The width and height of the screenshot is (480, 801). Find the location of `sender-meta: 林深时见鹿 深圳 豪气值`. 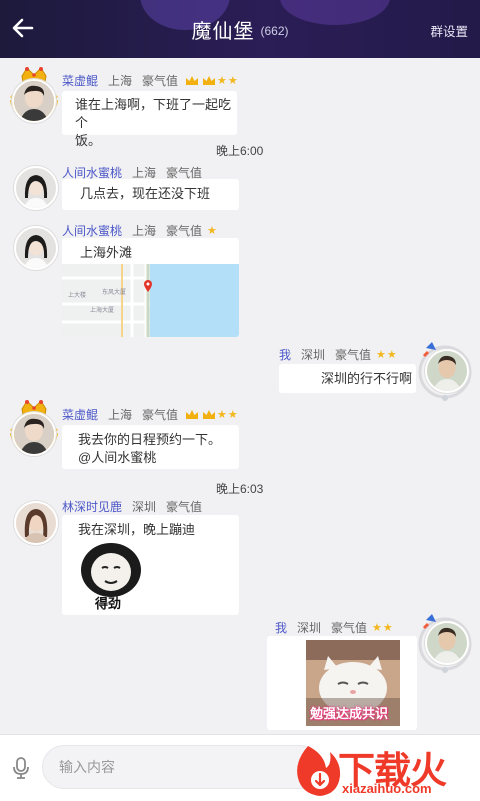

sender-meta: 林深时见鹿 深圳 豪气值 is located at coordinates (134, 506).